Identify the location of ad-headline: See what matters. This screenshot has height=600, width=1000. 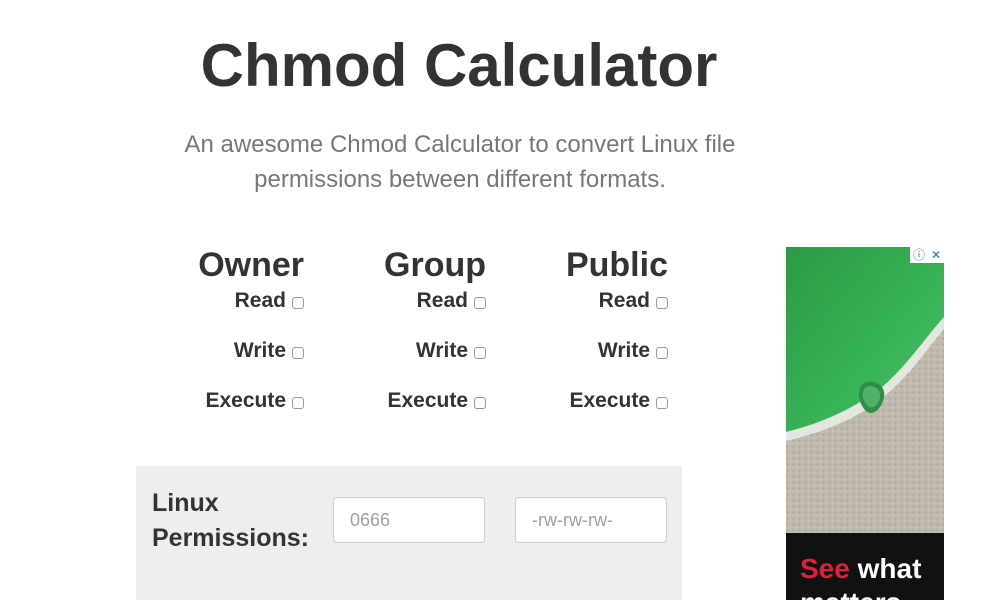
(872, 576).